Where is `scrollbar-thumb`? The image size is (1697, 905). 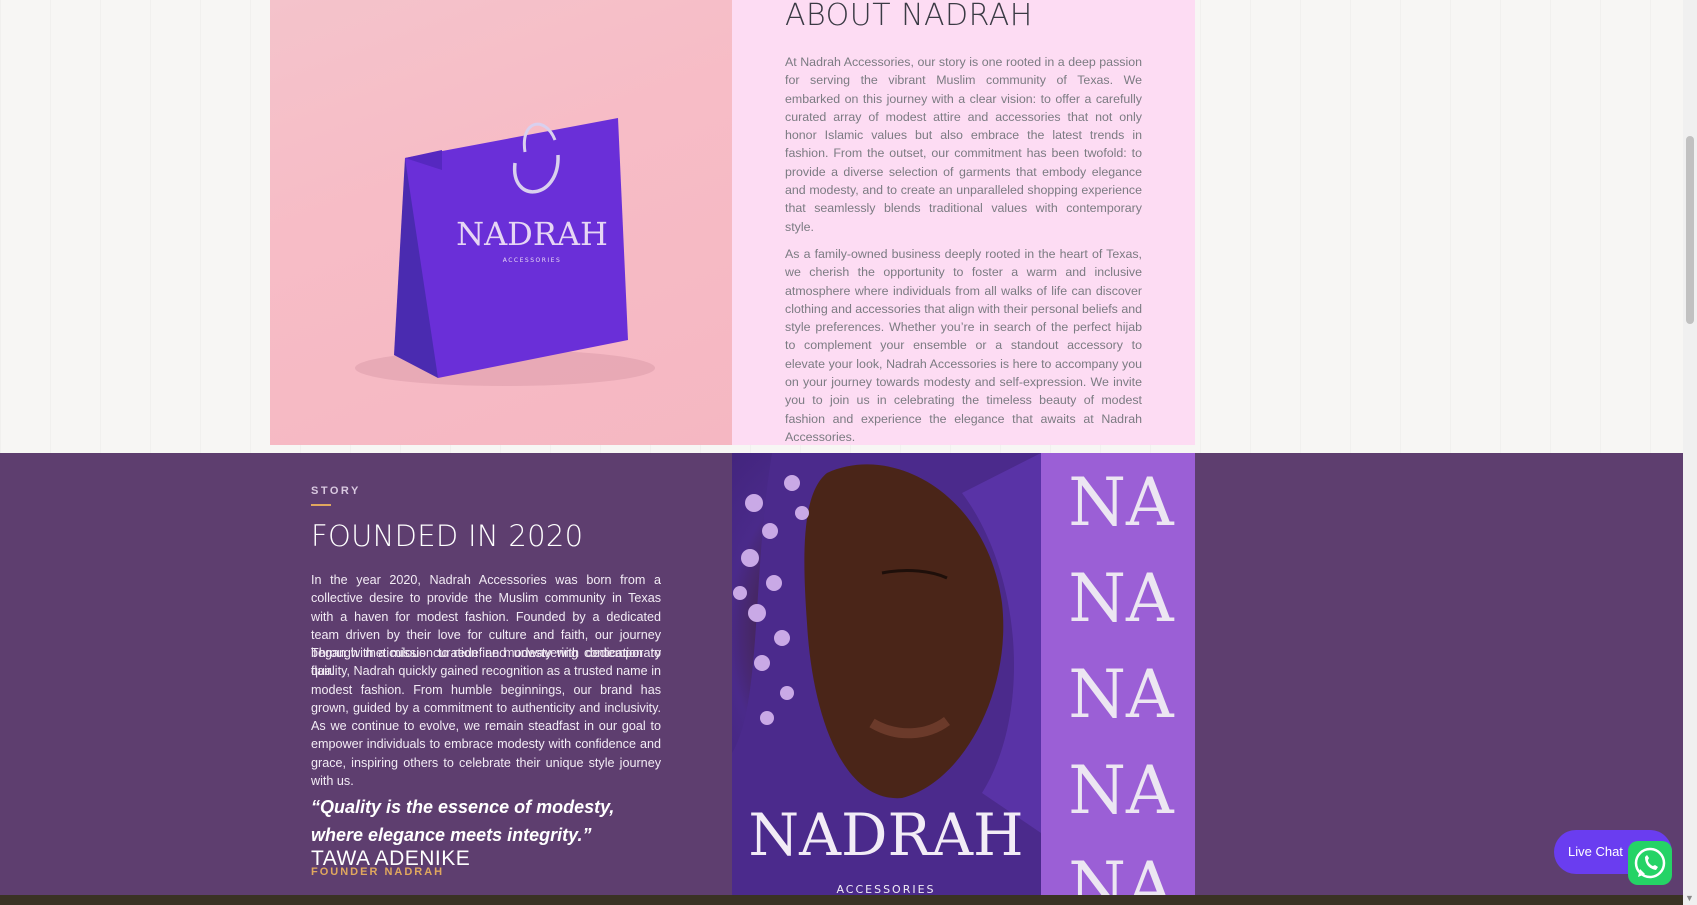 scrollbar-thumb is located at coordinates (1690, 230).